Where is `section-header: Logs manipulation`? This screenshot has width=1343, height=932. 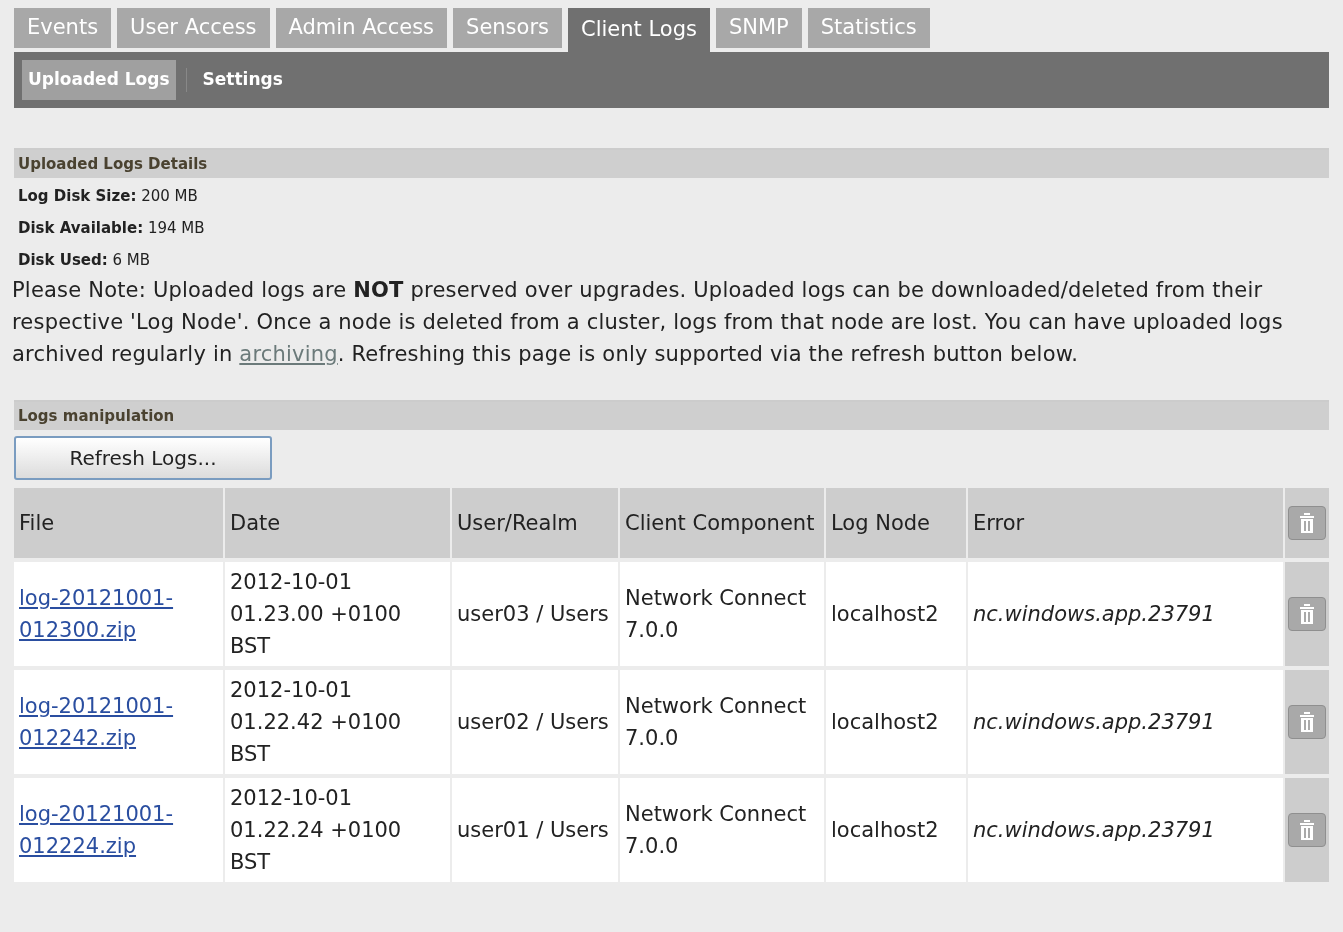
section-header: Logs manipulation is located at coordinates (671, 416).